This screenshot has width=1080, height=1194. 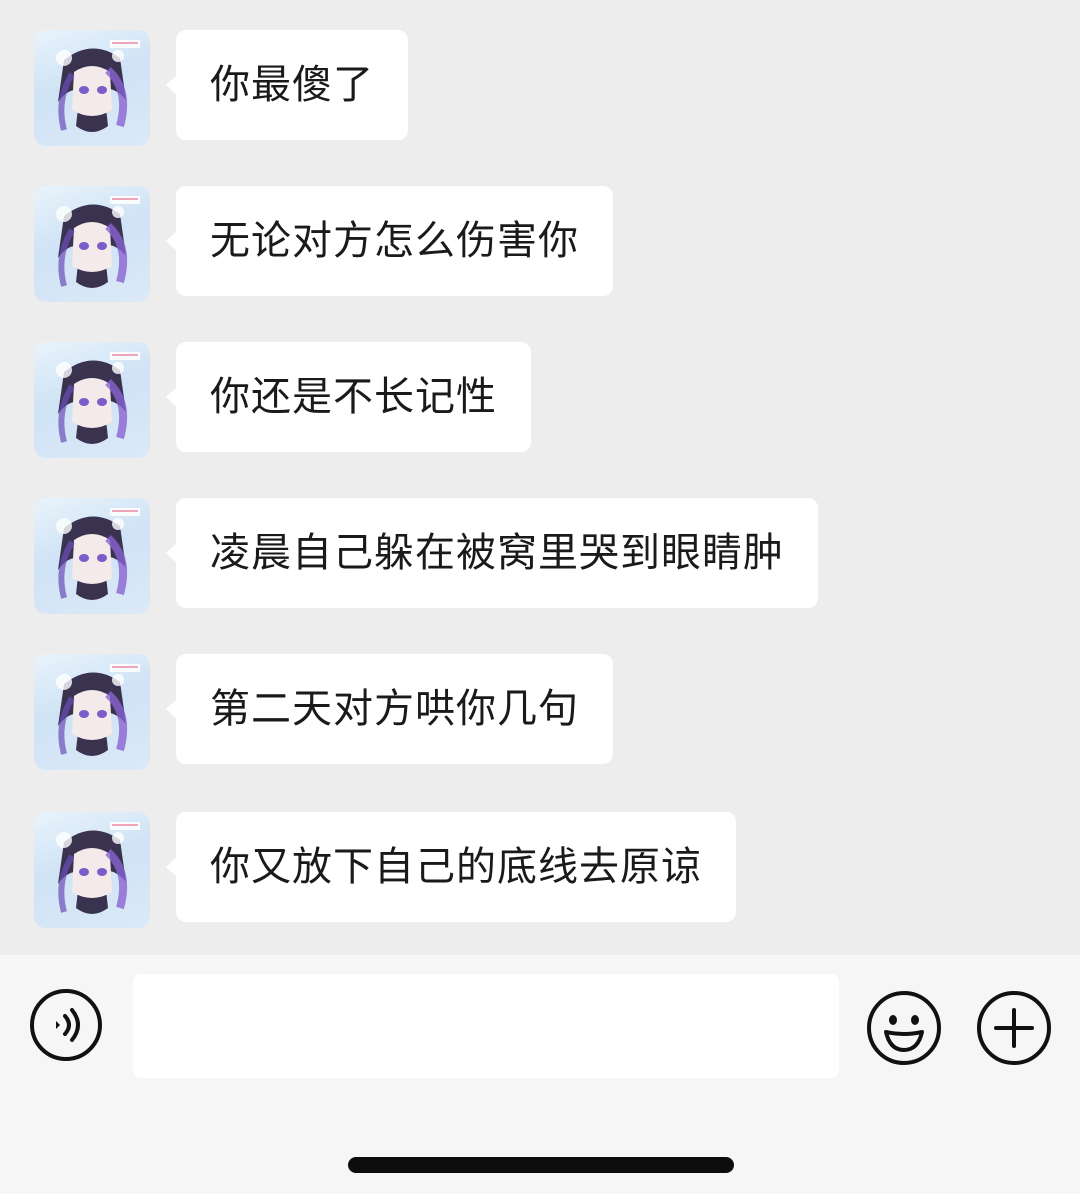 I want to click on home-indicator, so click(x=541, y=1165).